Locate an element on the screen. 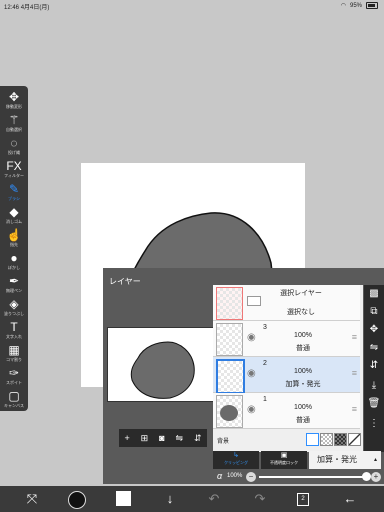 This screenshot has height=512, width=384. alpha-slider-knob is located at coordinates (366, 476).